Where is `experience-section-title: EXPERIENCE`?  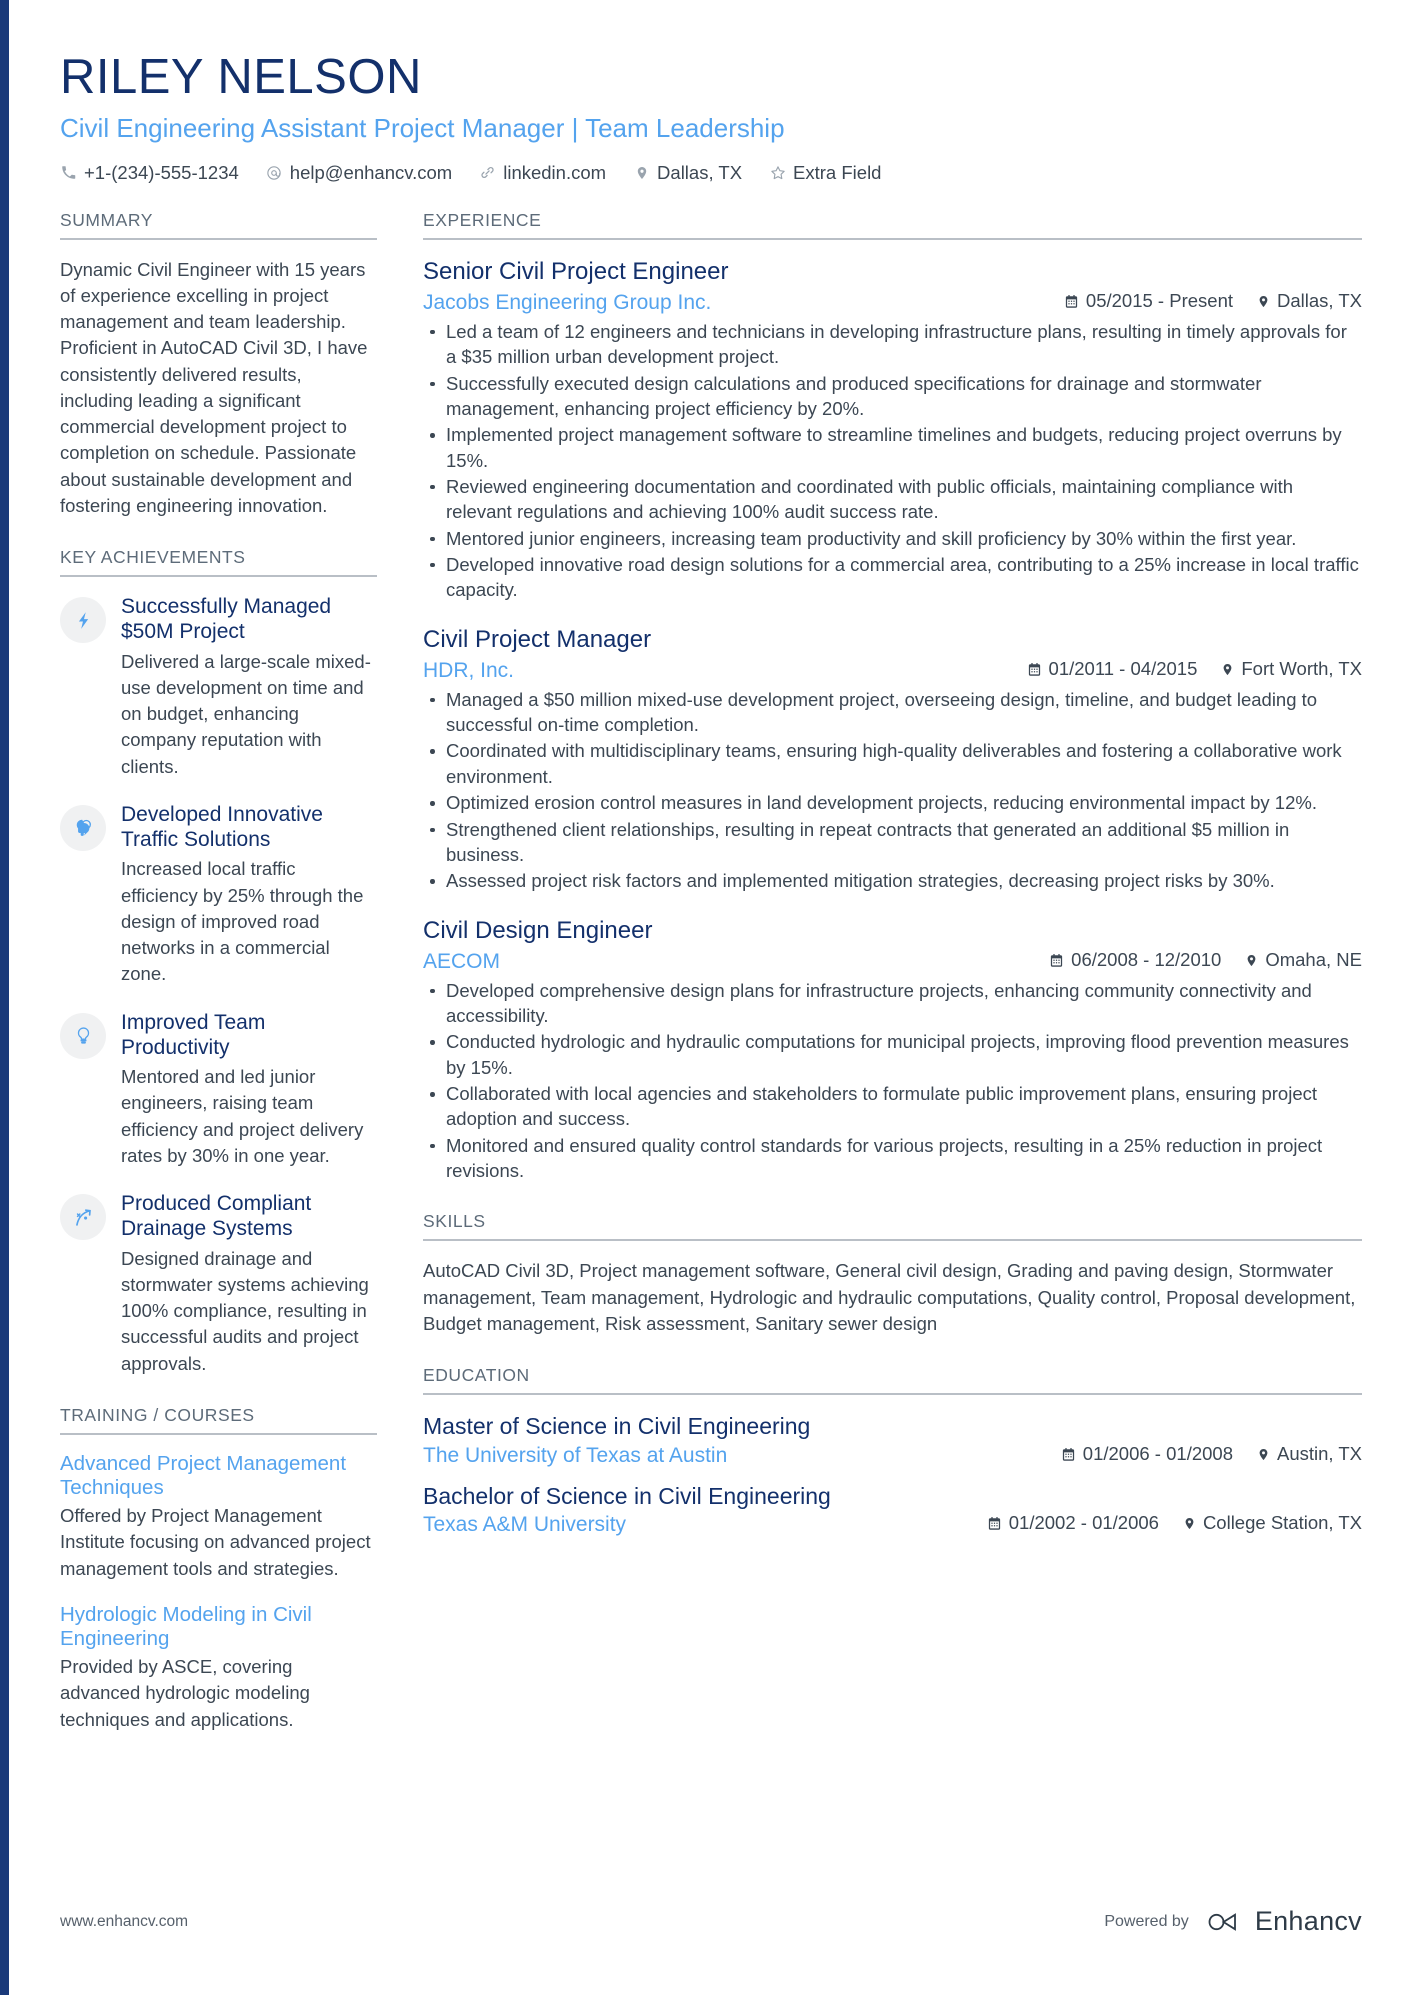 experience-section-title: EXPERIENCE is located at coordinates (892, 225).